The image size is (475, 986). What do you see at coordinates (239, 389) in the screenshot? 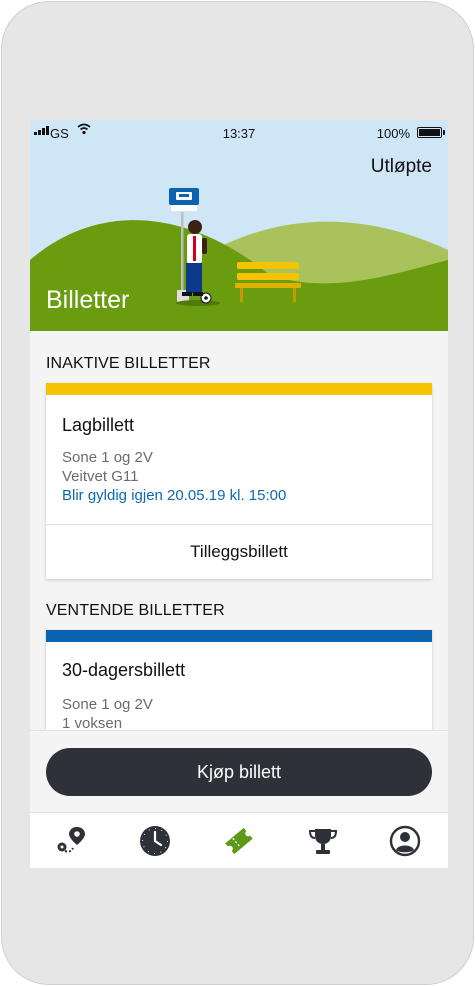
I see `ticket-stripe-yellow` at bounding box center [239, 389].